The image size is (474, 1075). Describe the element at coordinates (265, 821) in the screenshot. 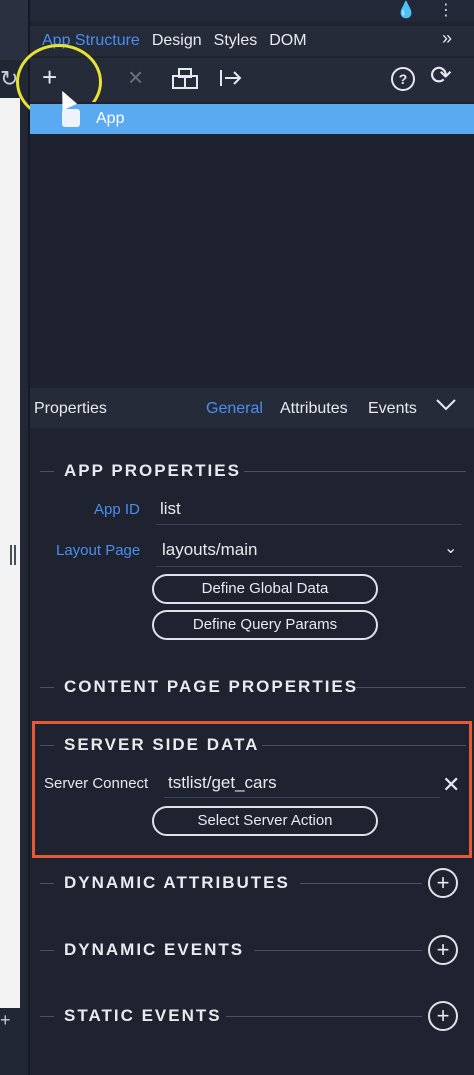

I see `select-server-action-button: Select Server Action` at that location.